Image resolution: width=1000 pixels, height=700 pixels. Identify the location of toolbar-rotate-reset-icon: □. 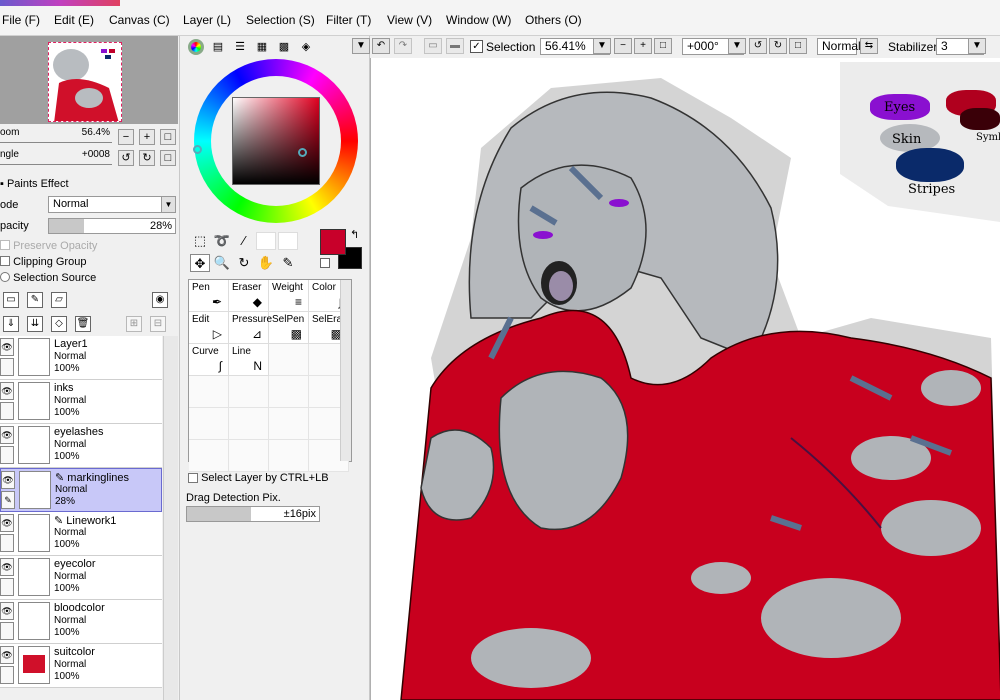
(798, 46).